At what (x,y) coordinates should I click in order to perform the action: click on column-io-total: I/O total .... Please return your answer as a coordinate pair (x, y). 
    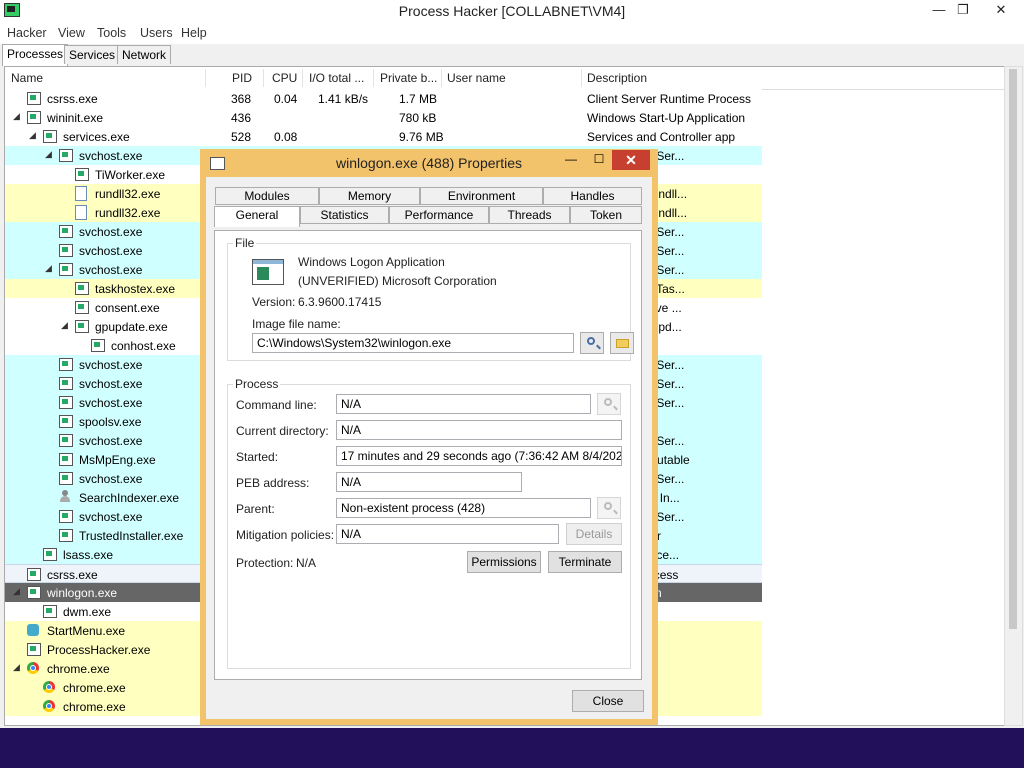
    Looking at the image, I should click on (336, 78).